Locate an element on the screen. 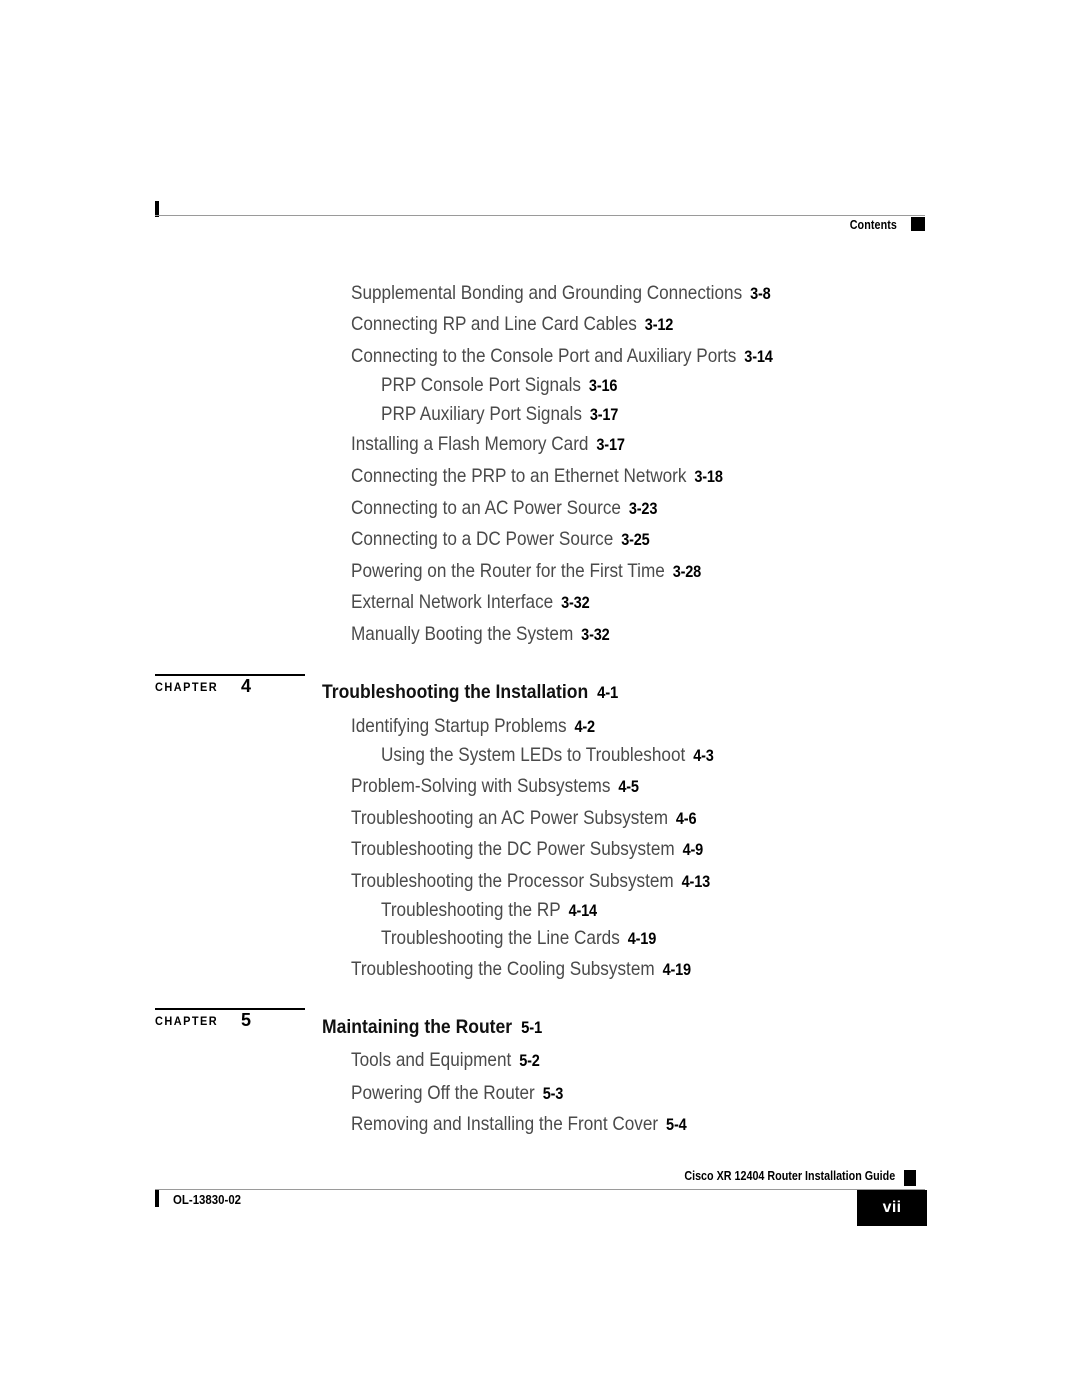  toc-entry-page: 4-9 is located at coordinates (693, 850).